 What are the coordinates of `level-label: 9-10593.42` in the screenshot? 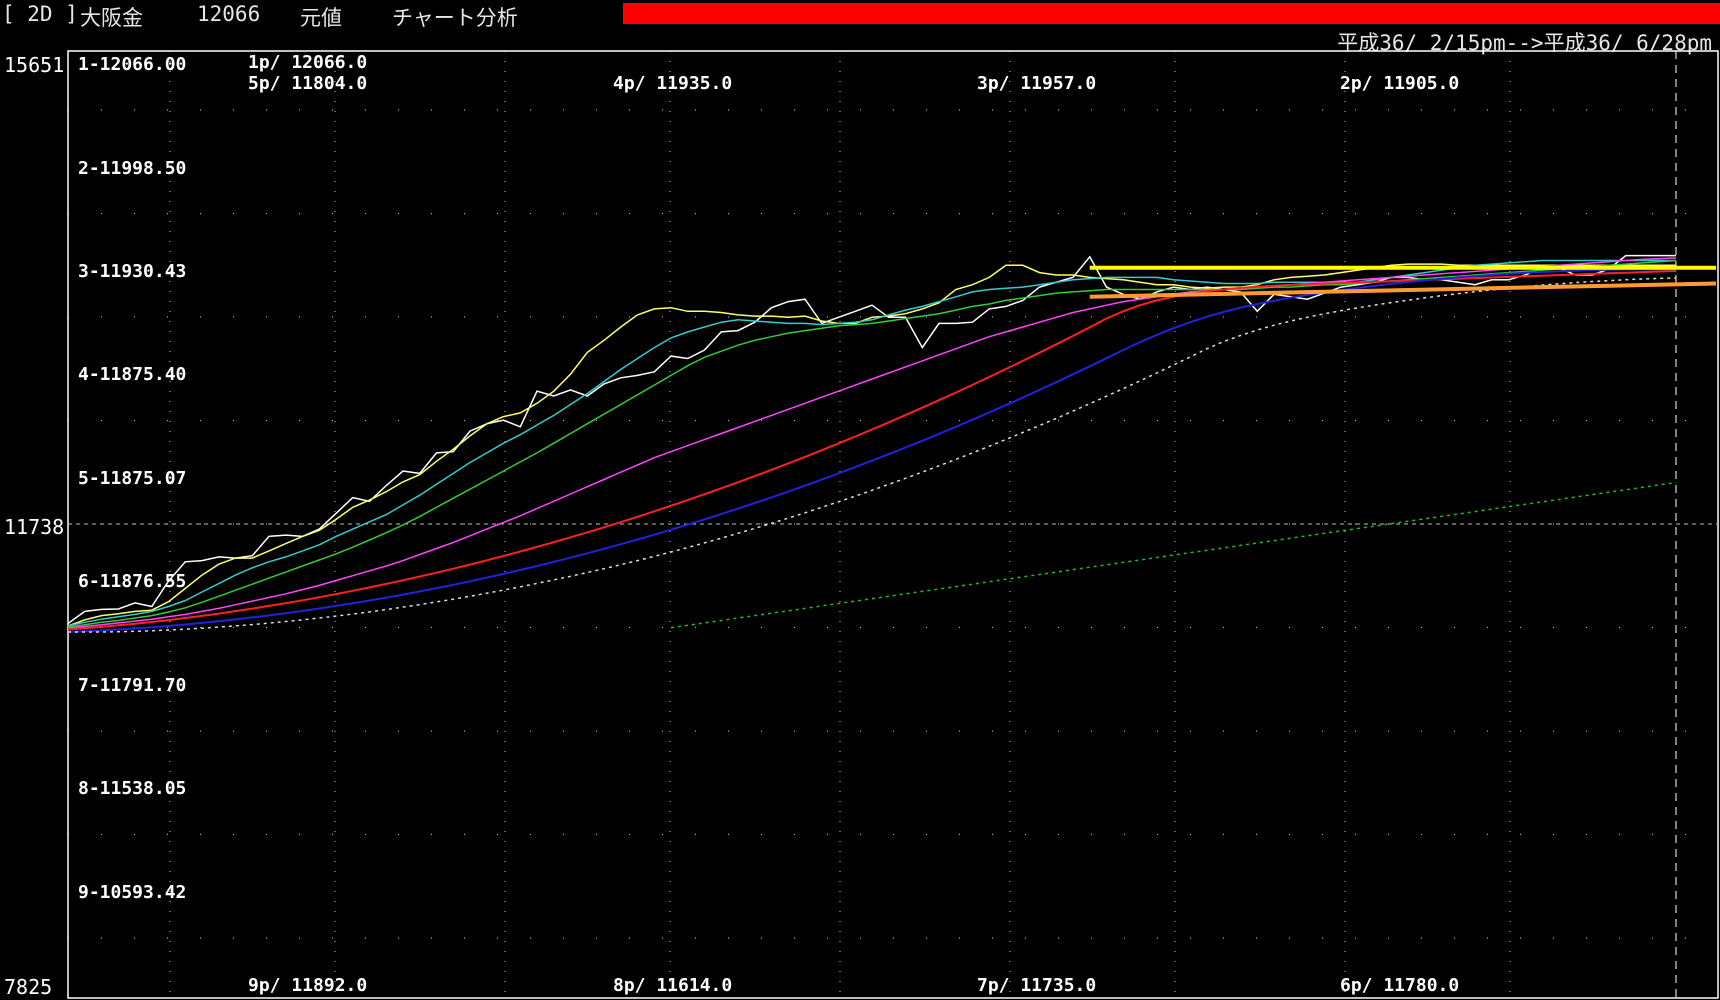 It's located at (132, 892).